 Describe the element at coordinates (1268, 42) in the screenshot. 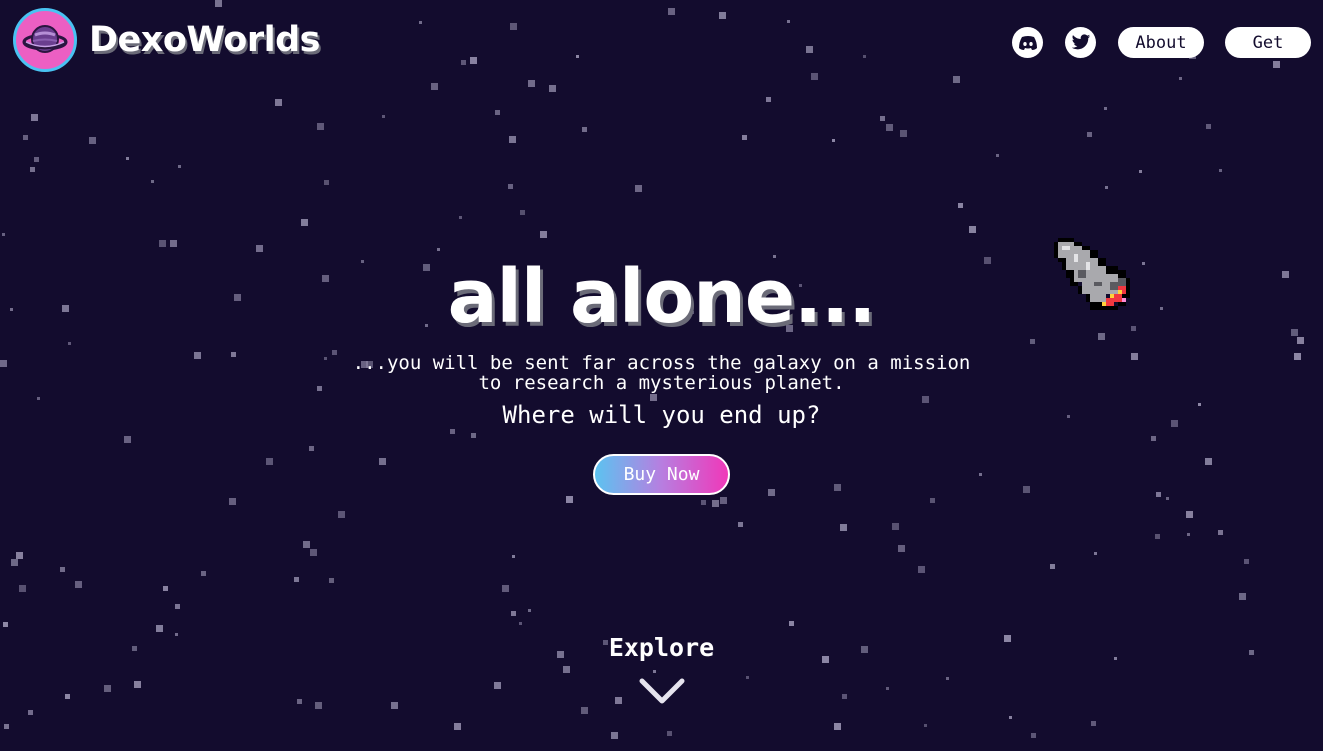

I see `get-button: Get` at that location.